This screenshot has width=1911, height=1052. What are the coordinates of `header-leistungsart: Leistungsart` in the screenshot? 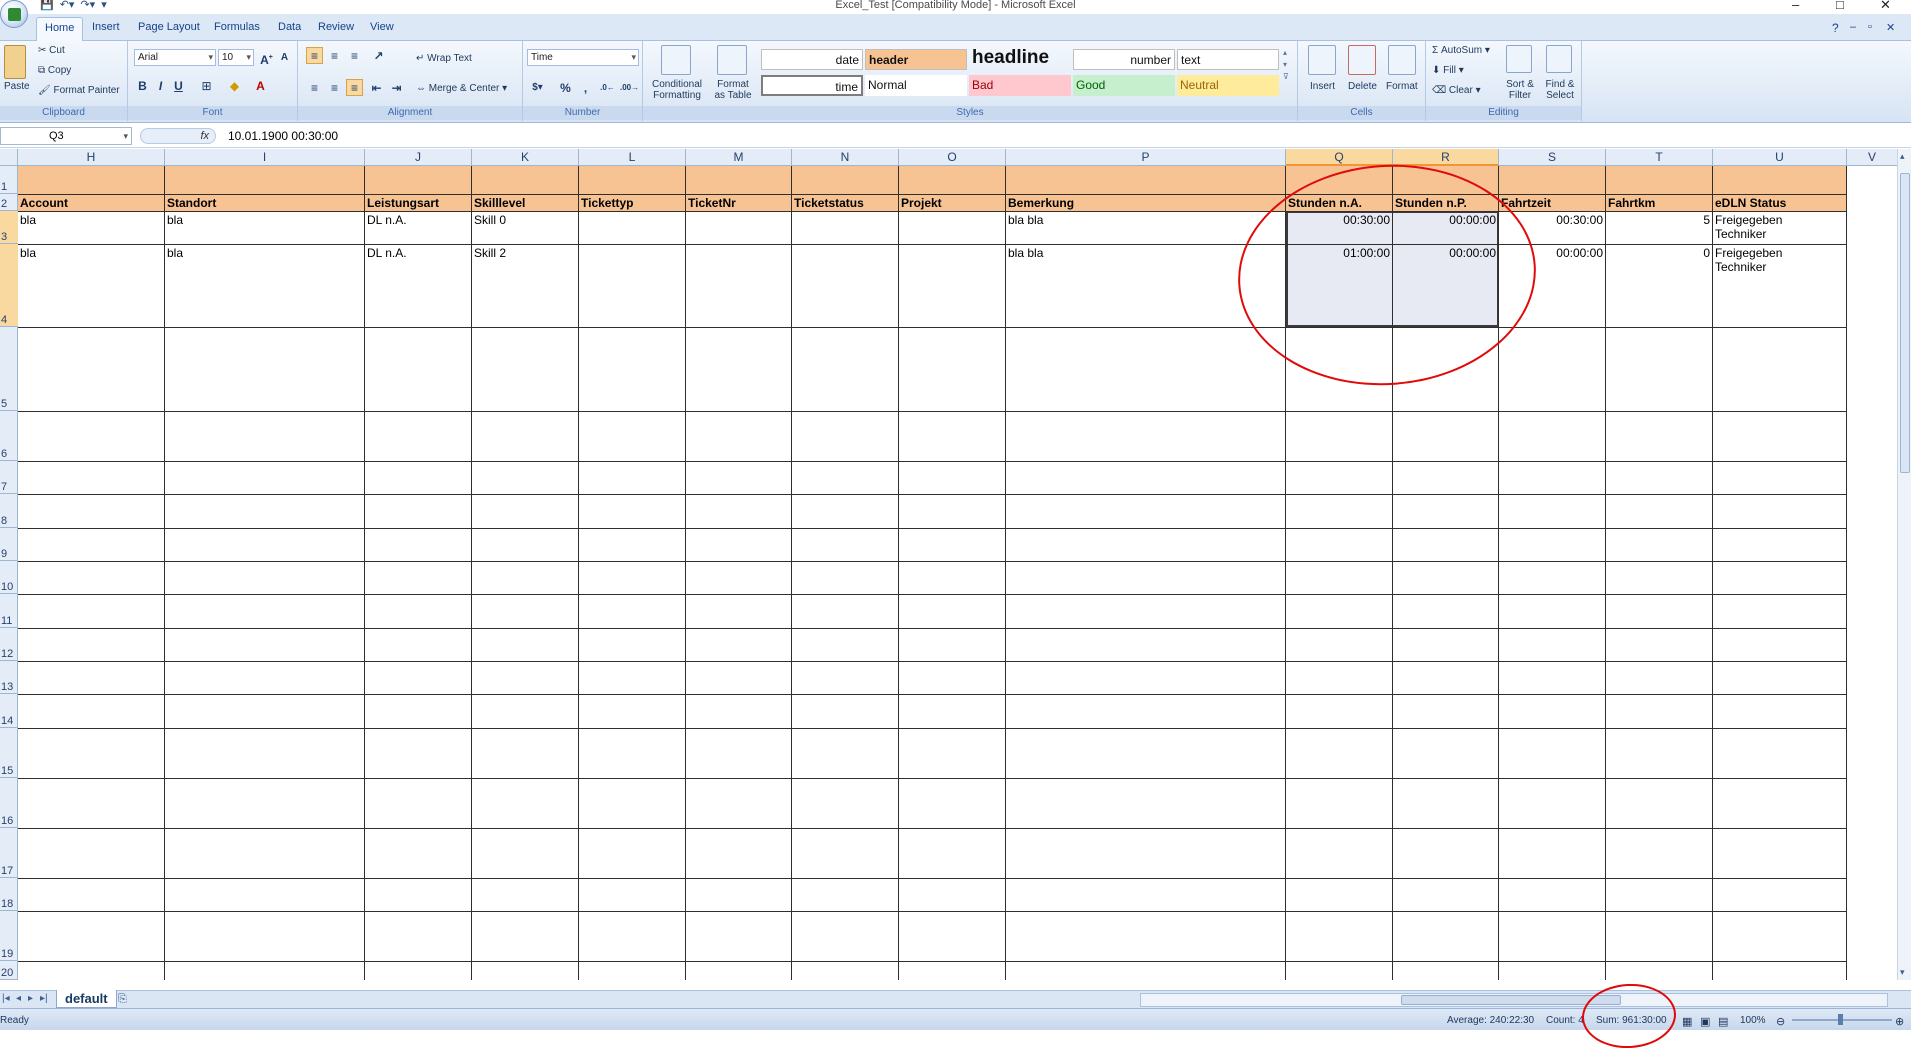 It's located at (418, 203).